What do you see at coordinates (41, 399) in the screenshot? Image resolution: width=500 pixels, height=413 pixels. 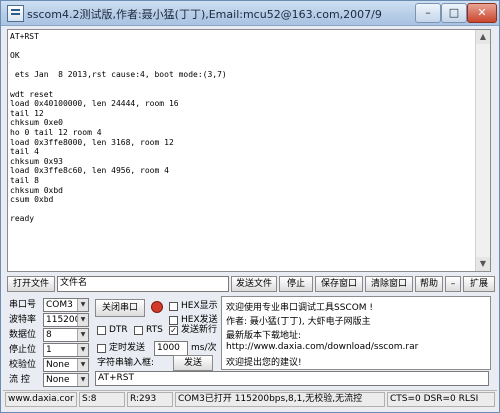 I see `status-website: www.daxia.cor` at bounding box center [41, 399].